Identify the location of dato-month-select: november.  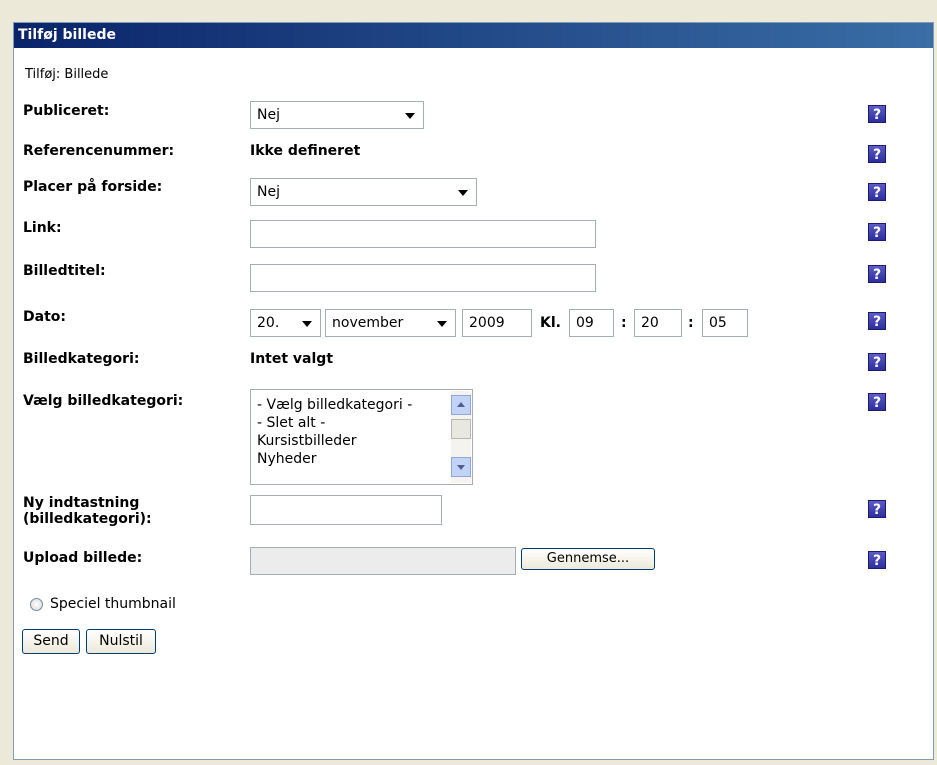
(390, 323).